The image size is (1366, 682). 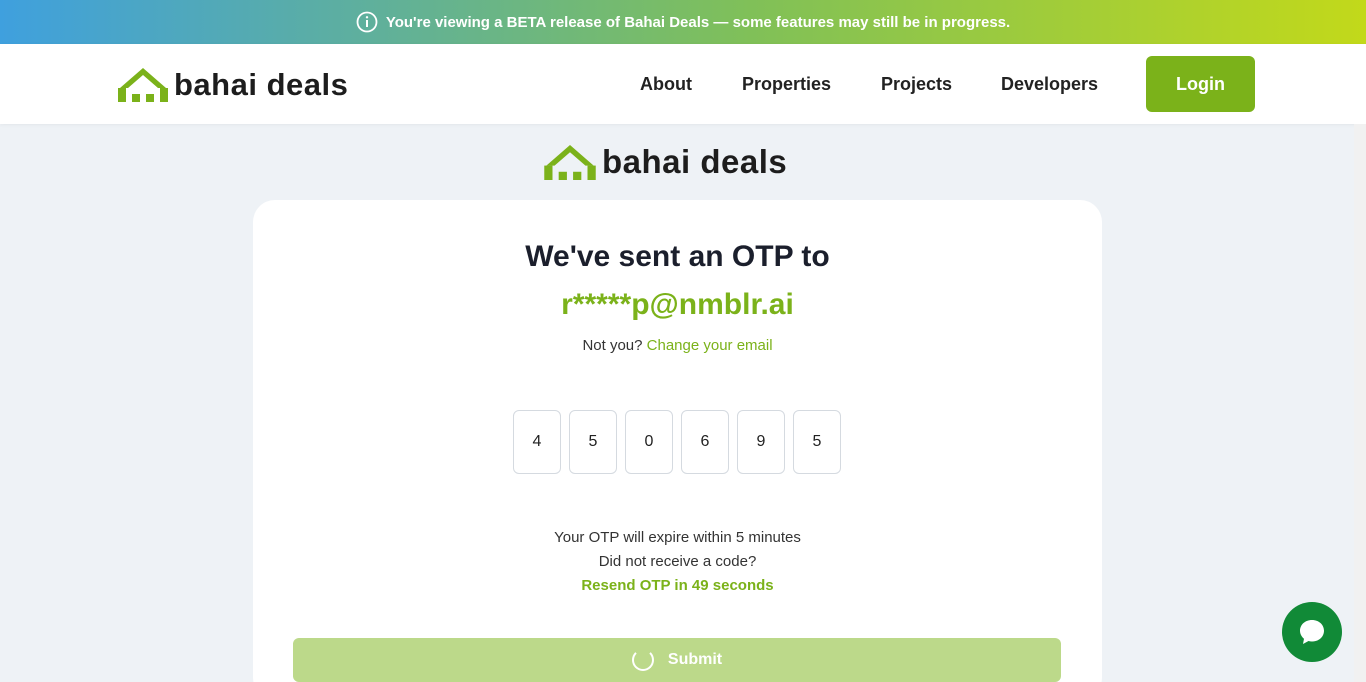 I want to click on submit-button: Submit, so click(x=677, y=660).